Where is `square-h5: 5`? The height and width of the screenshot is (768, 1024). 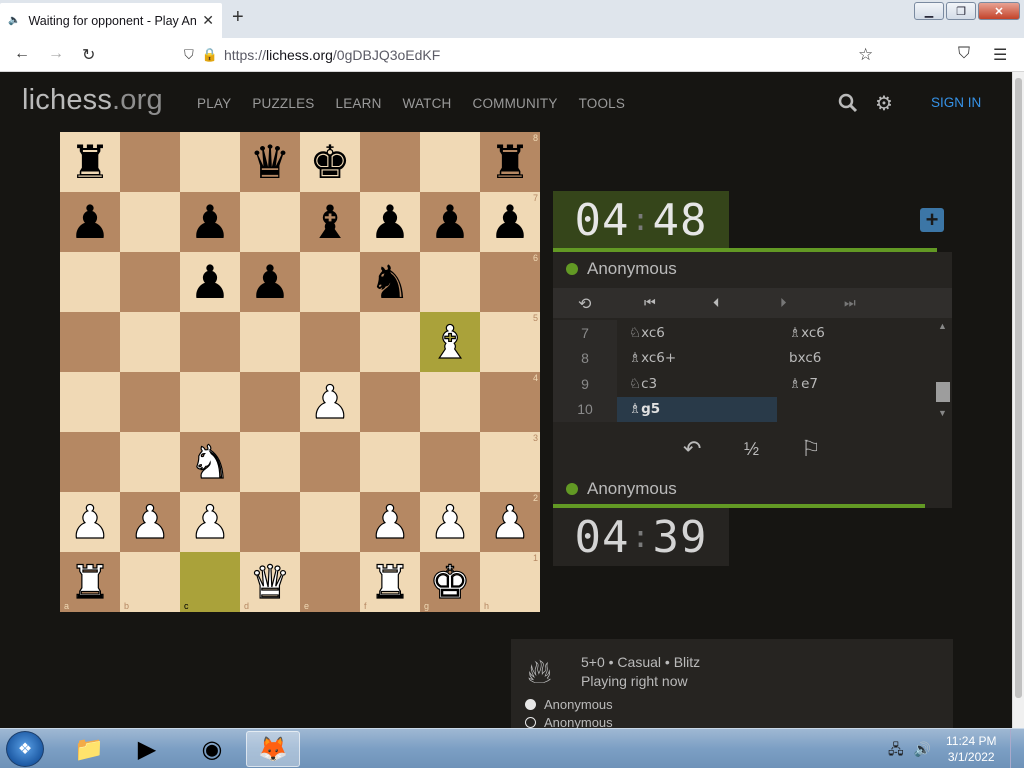 square-h5: 5 is located at coordinates (510, 342).